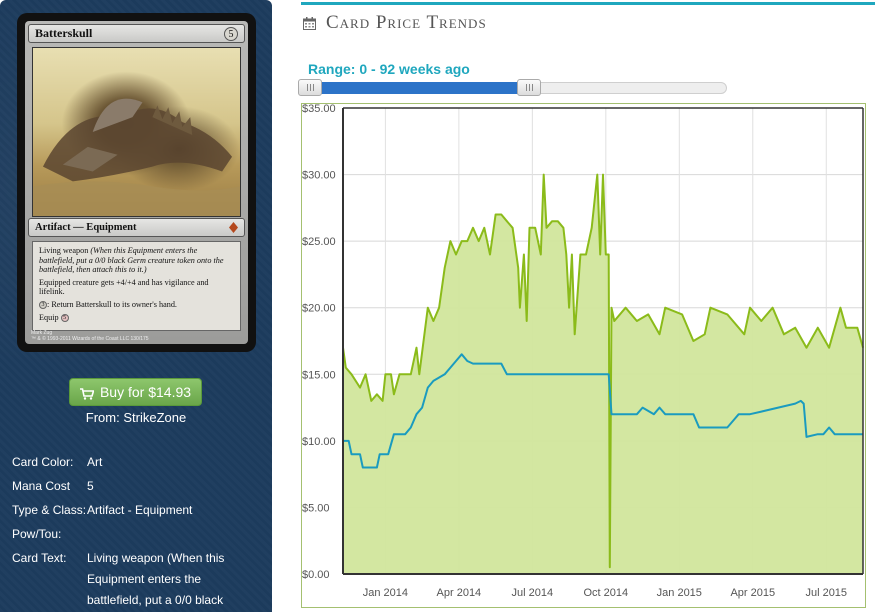  I want to click on generic-mana-icon: 5, so click(64, 317).